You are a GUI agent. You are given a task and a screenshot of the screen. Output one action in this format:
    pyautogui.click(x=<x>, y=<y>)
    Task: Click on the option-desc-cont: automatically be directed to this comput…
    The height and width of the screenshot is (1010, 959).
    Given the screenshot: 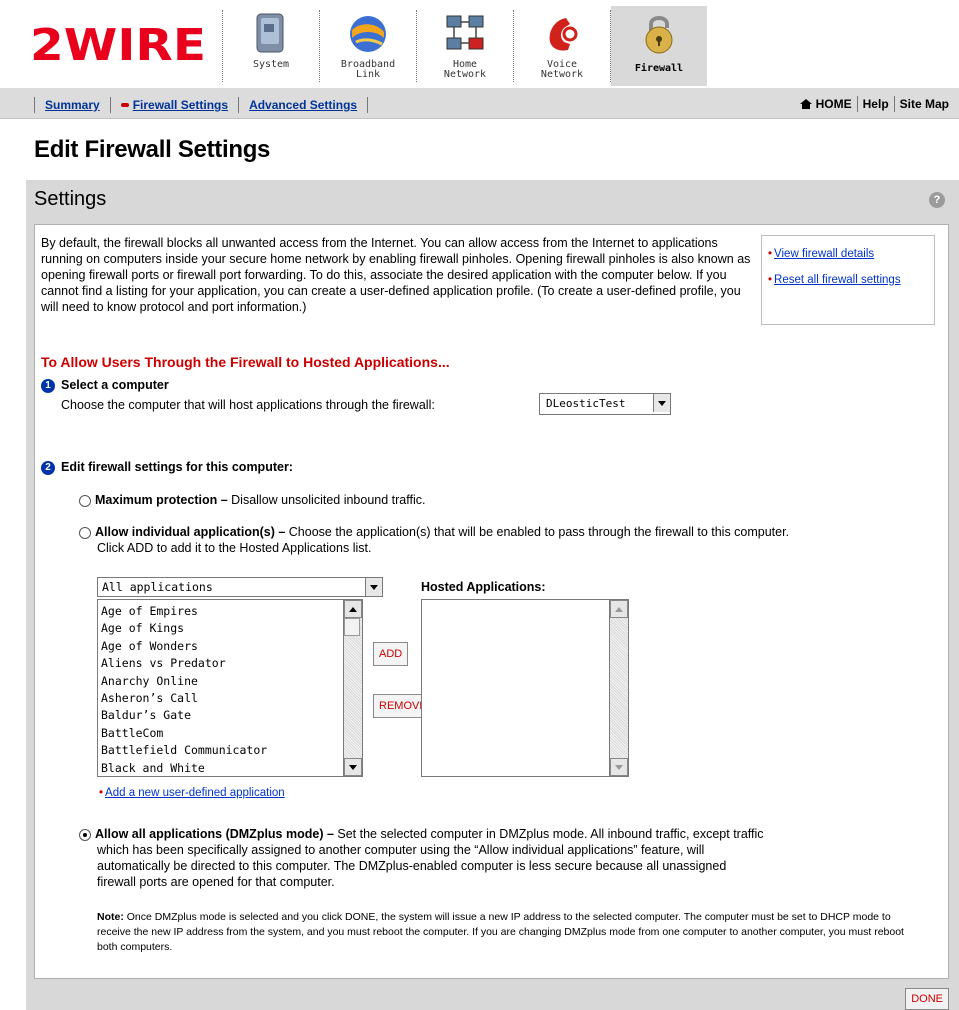 What is the action you would take?
    pyautogui.click(x=412, y=866)
    